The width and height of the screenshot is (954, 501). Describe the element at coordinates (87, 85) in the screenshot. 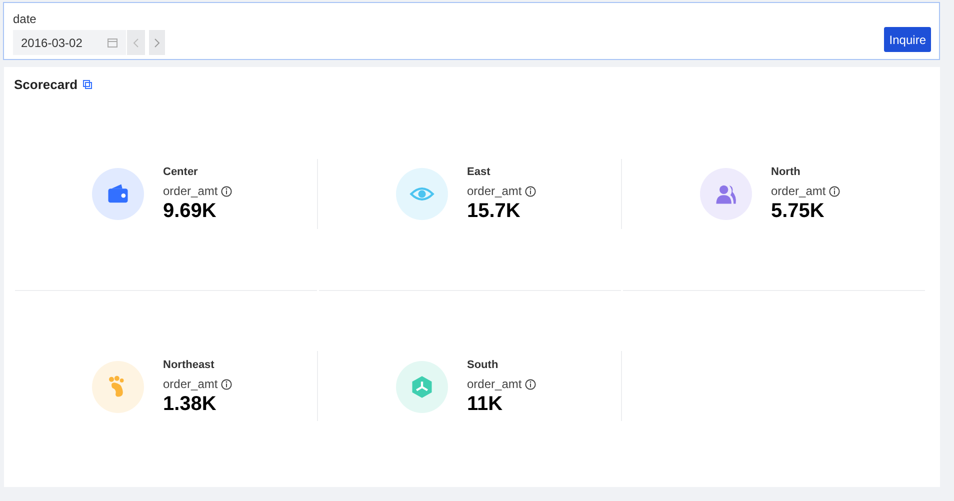

I see `copy-icon` at that location.